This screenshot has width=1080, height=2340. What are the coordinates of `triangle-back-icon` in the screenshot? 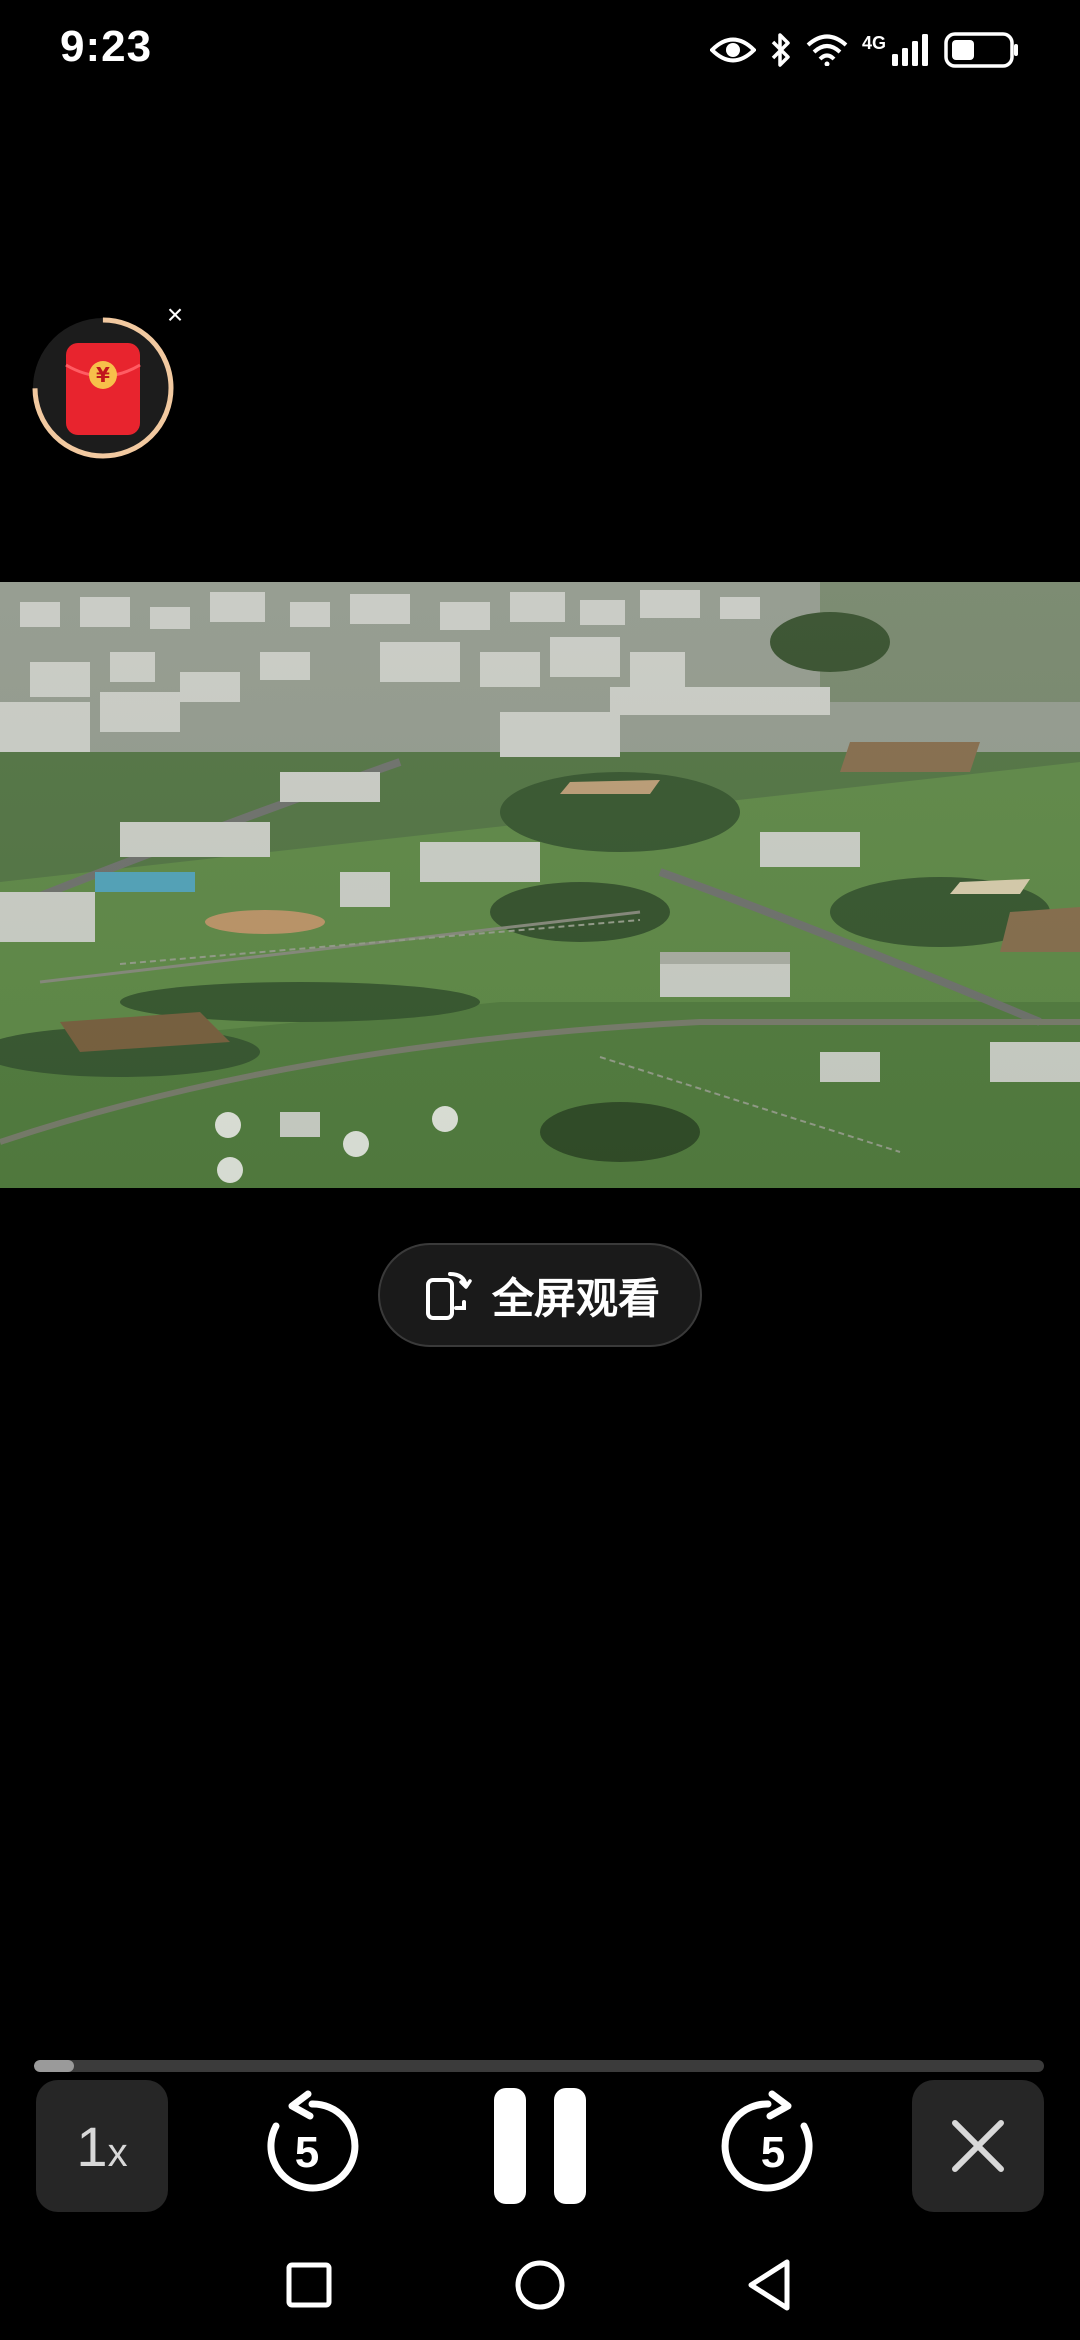 It's located at (770, 2285).